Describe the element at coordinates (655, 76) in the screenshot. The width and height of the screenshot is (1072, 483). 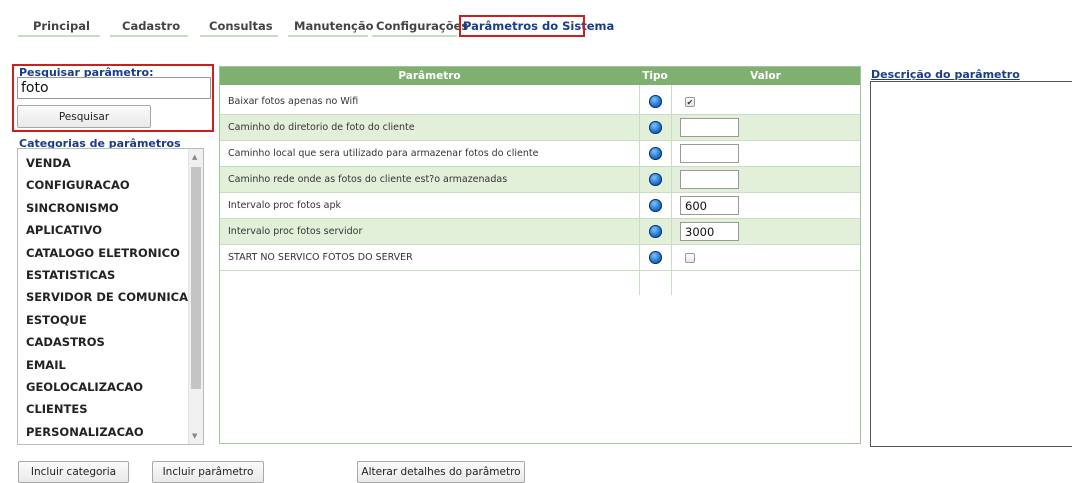
I see `column-header-tipo: Tipo` at that location.